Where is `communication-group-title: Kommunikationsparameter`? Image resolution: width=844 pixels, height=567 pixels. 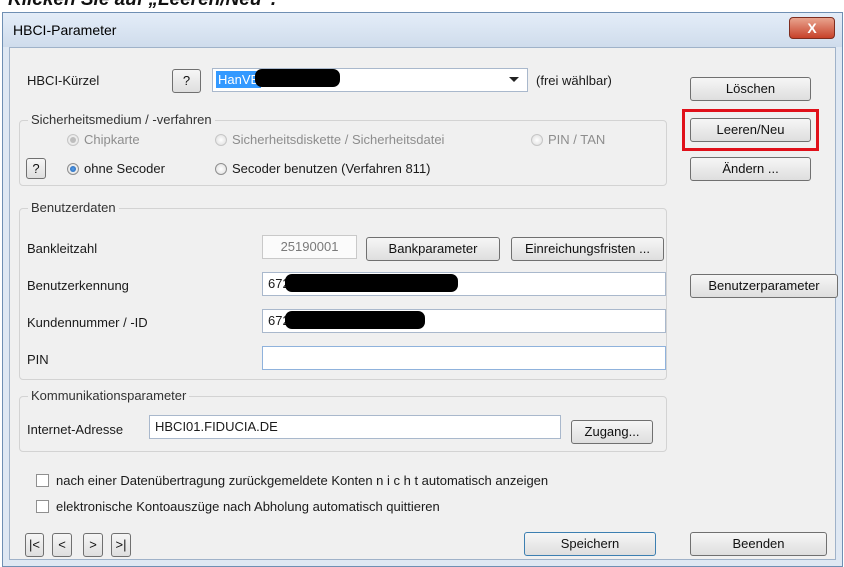 communication-group-title: Kommunikationsparameter is located at coordinates (109, 395).